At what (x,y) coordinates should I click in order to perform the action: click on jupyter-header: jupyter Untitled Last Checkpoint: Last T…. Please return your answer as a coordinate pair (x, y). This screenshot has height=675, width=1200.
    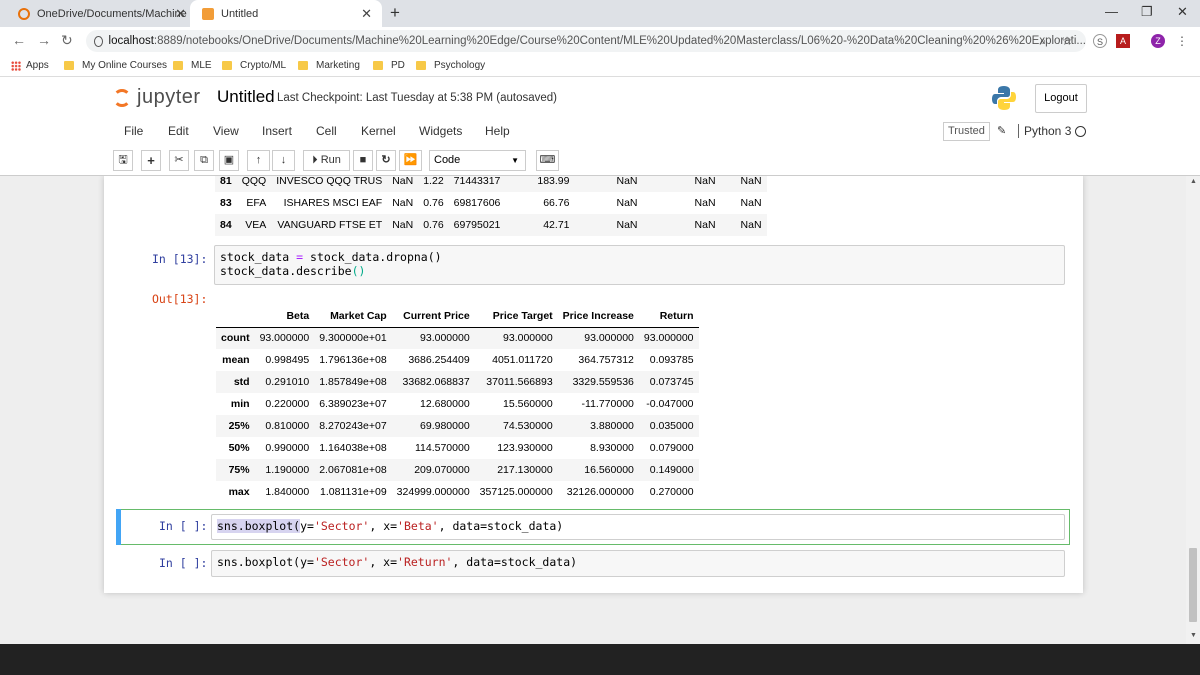
    Looking at the image, I should click on (600, 126).